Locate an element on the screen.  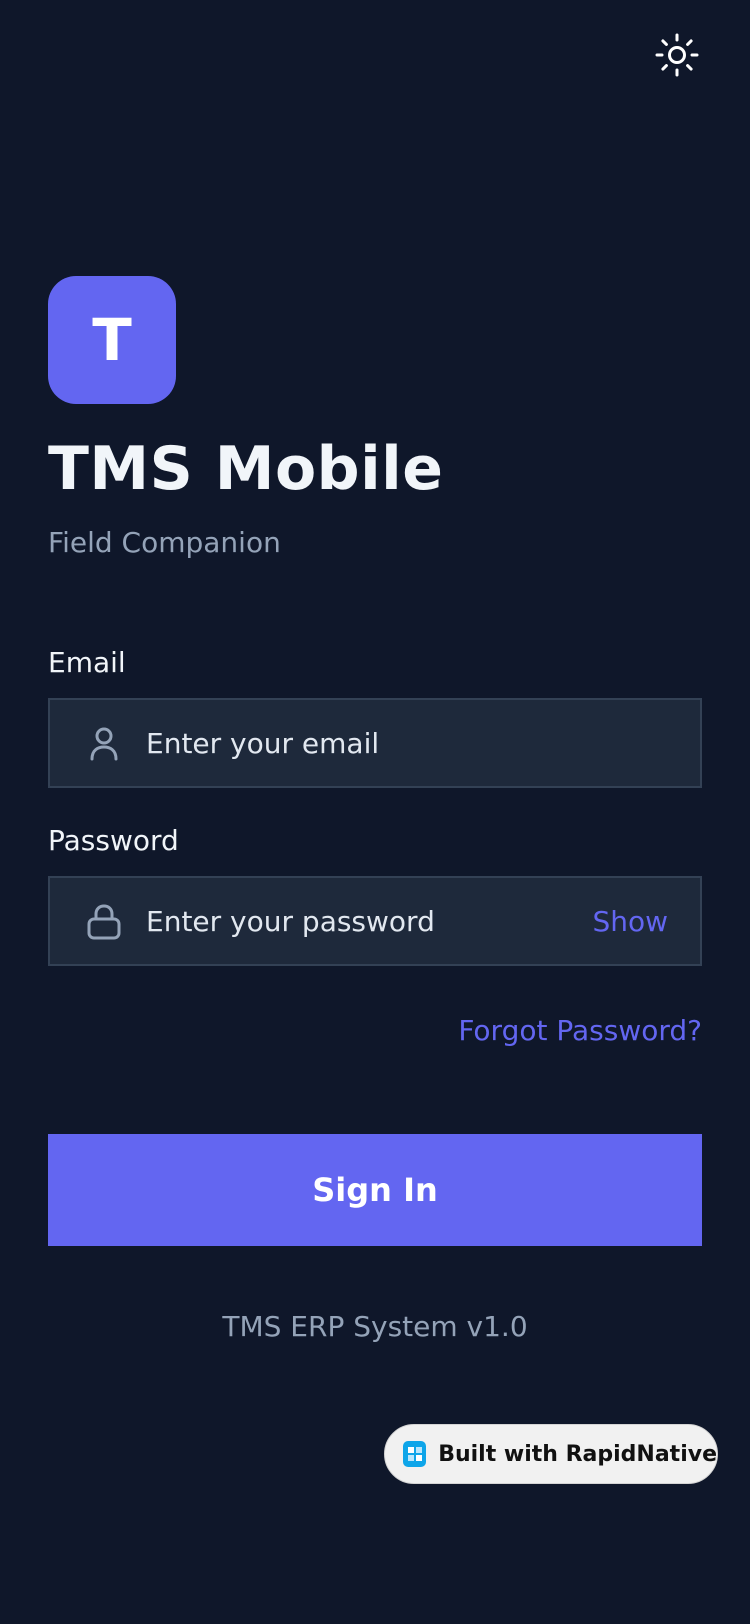
theme-toggle-button is located at coordinates (677, 55).